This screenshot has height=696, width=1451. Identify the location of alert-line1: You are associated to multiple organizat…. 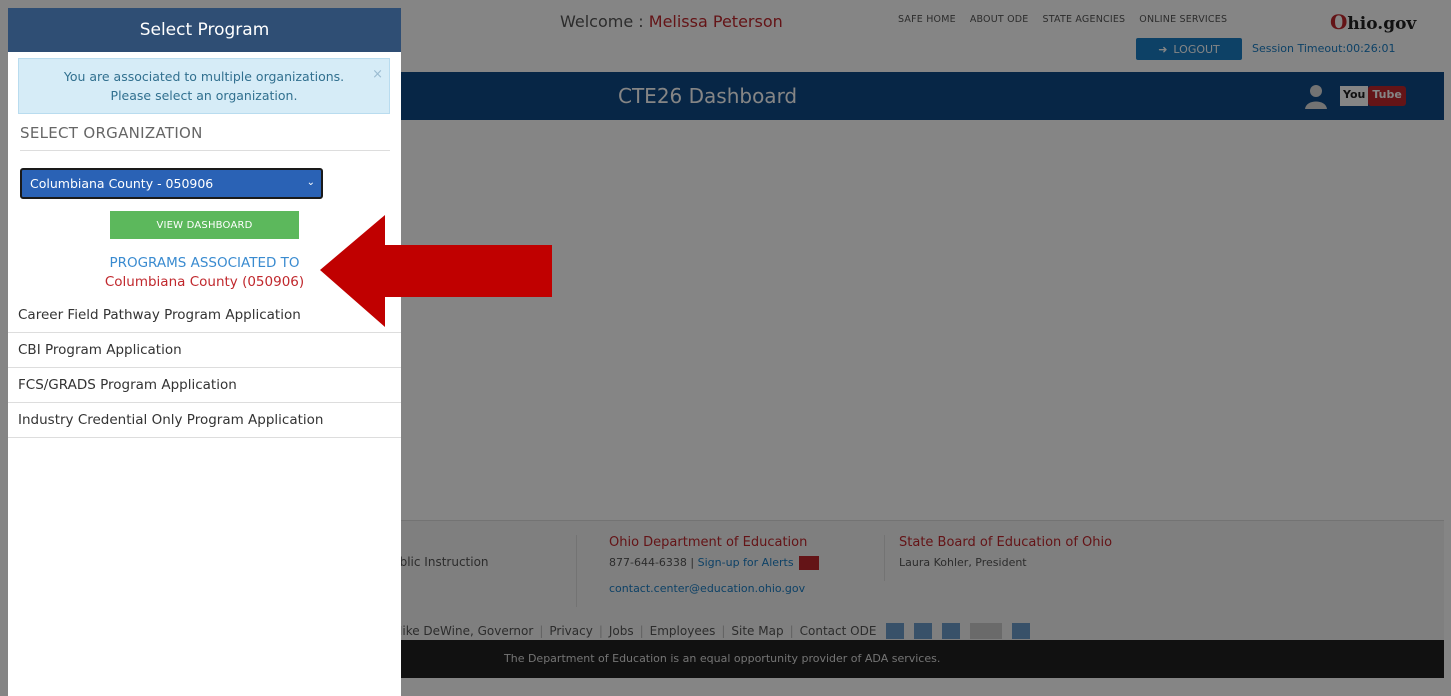
(204, 76).